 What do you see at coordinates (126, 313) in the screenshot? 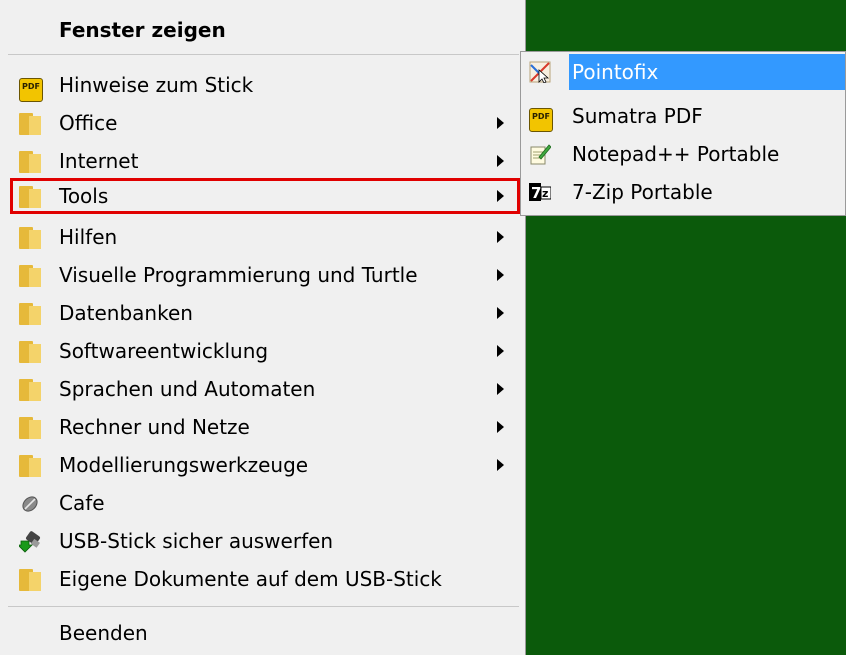
I see `menu-item-label: Datenbanken` at bounding box center [126, 313].